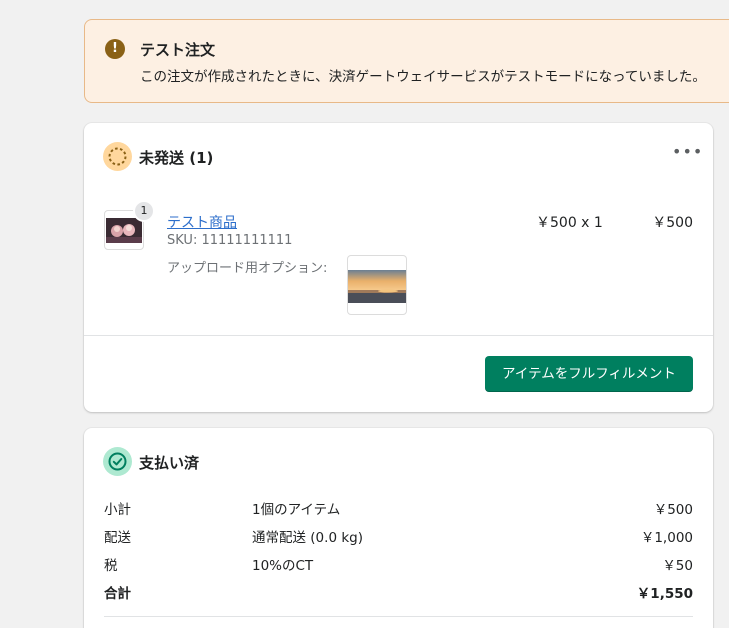 Image resolution: width=729 pixels, height=628 pixels. What do you see at coordinates (115, 49) in the screenshot?
I see `exclamation-icon: !` at bounding box center [115, 49].